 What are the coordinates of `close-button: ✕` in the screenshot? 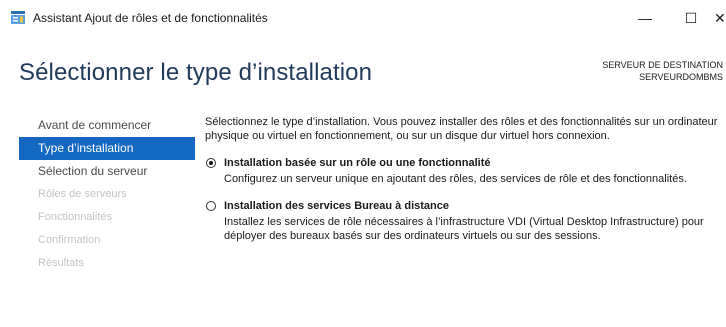 It's located at (720, 18).